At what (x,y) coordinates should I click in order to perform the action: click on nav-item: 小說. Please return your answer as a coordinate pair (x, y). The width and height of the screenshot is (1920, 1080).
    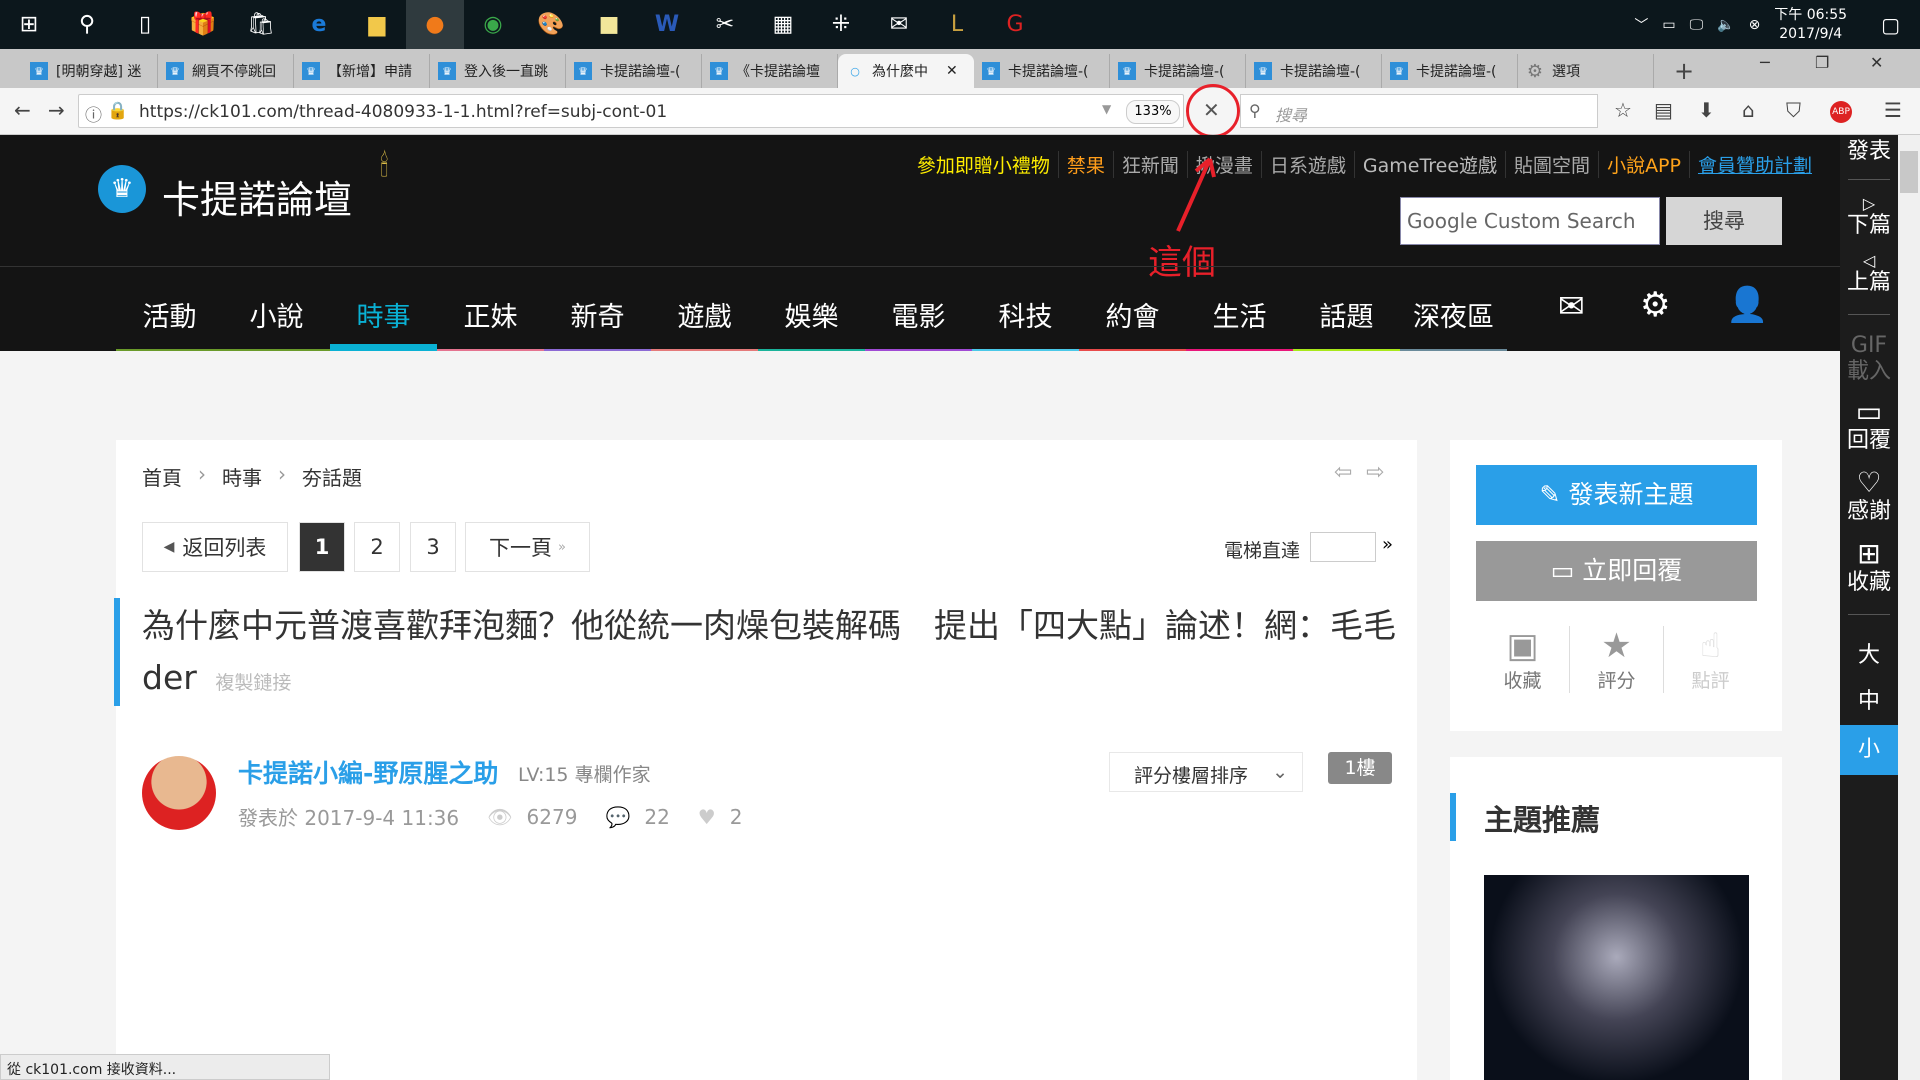
    Looking at the image, I should click on (276, 318).